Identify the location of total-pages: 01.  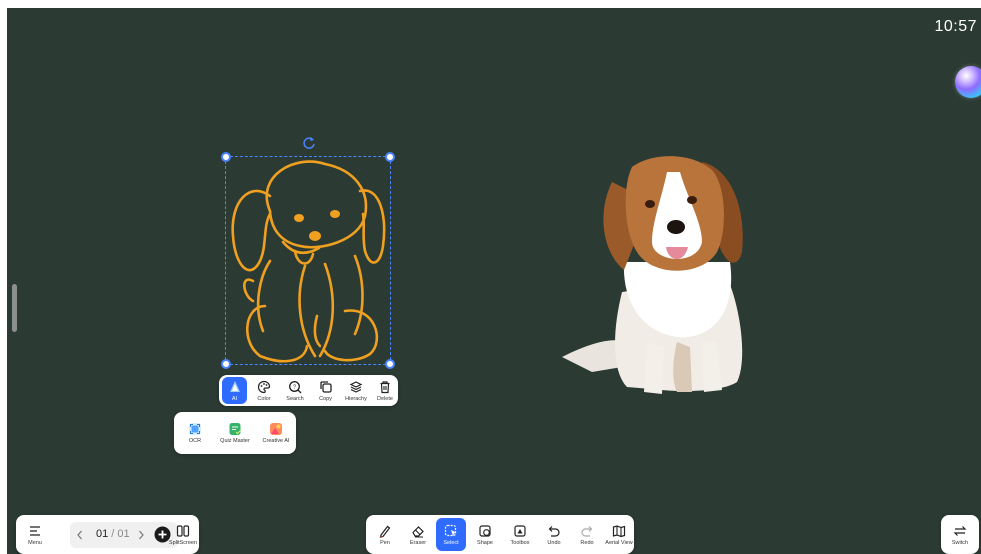
(123, 534).